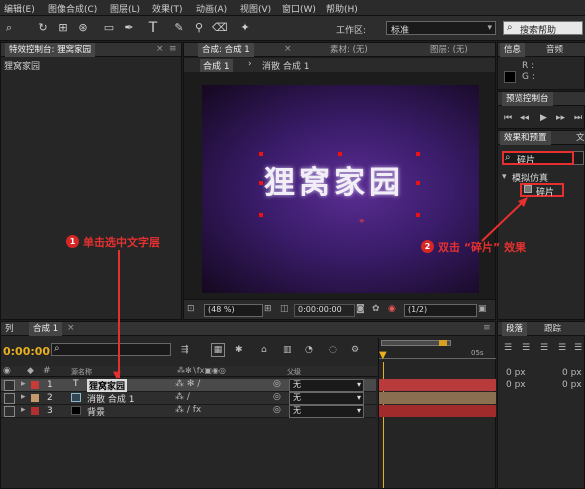 This screenshot has height=489, width=585. I want to click on search-help-input: ⌕ 搜索帮助, so click(543, 28).